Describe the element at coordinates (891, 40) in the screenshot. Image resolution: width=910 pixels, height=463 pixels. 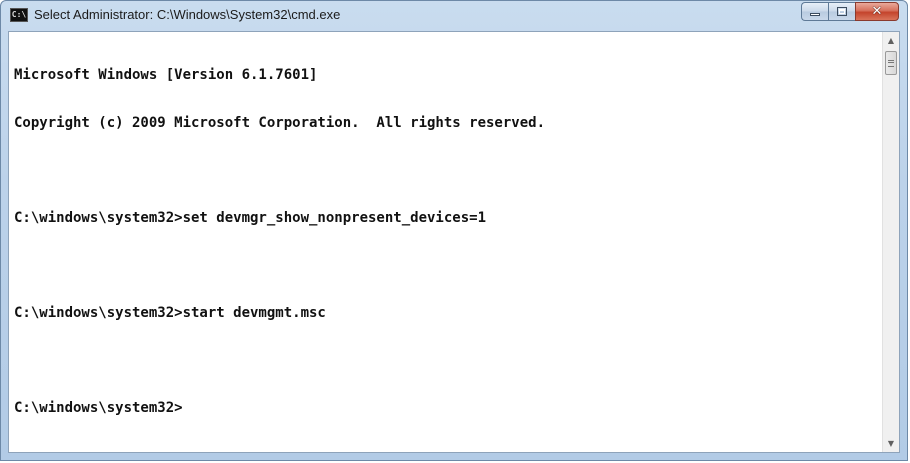
I see `scroll-up-icon: ▲` at that location.